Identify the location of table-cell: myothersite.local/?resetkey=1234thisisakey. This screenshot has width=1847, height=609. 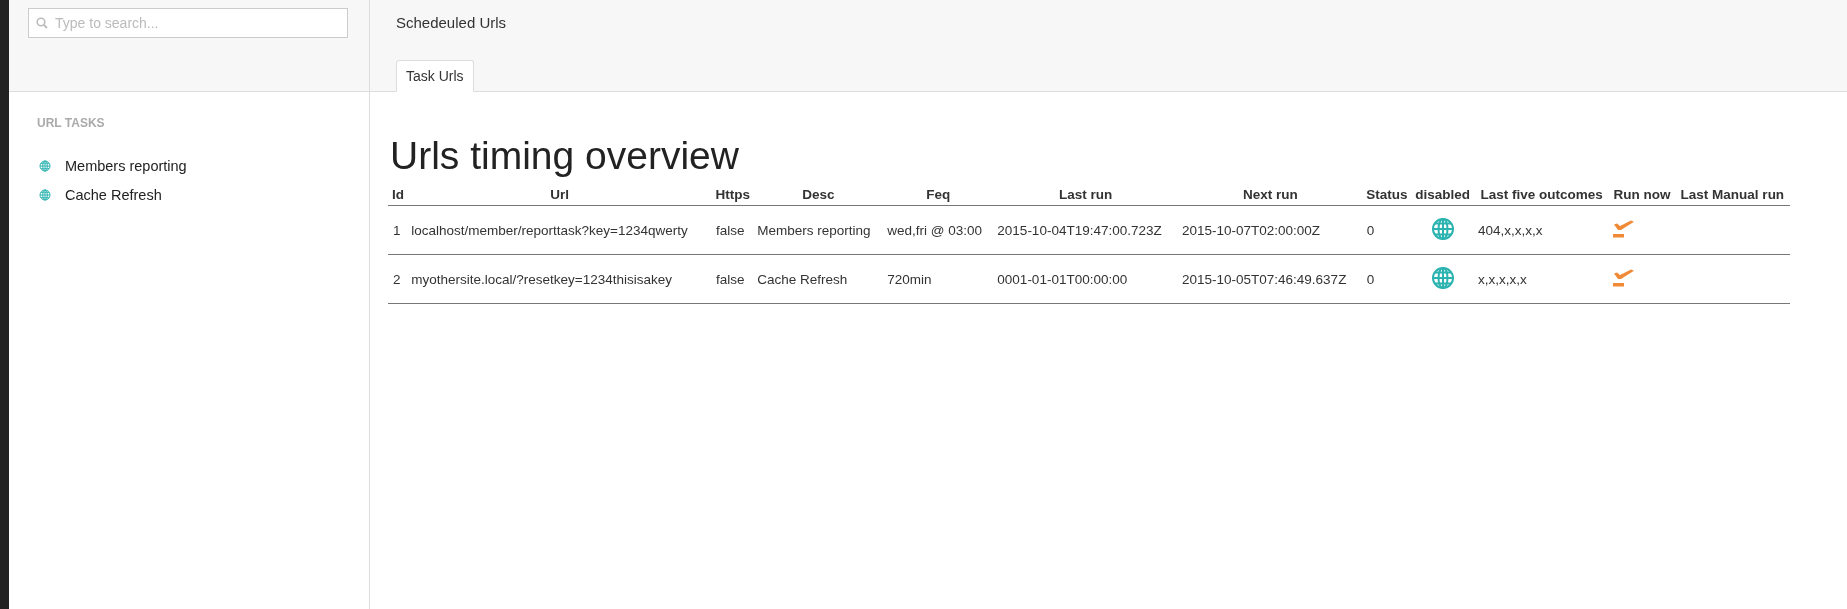
(560, 279).